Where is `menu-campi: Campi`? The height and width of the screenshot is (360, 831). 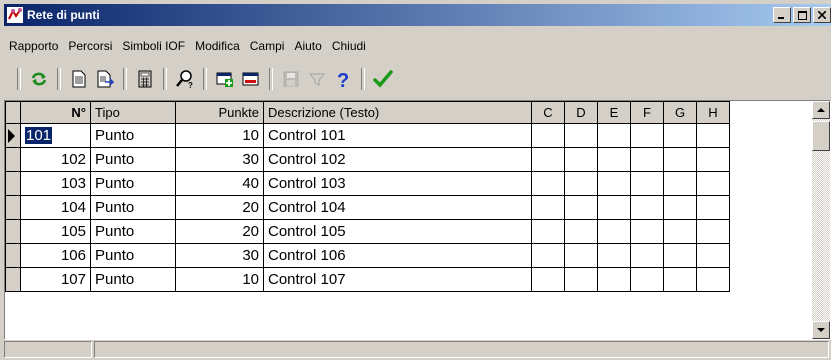 menu-campi: Campi is located at coordinates (267, 46).